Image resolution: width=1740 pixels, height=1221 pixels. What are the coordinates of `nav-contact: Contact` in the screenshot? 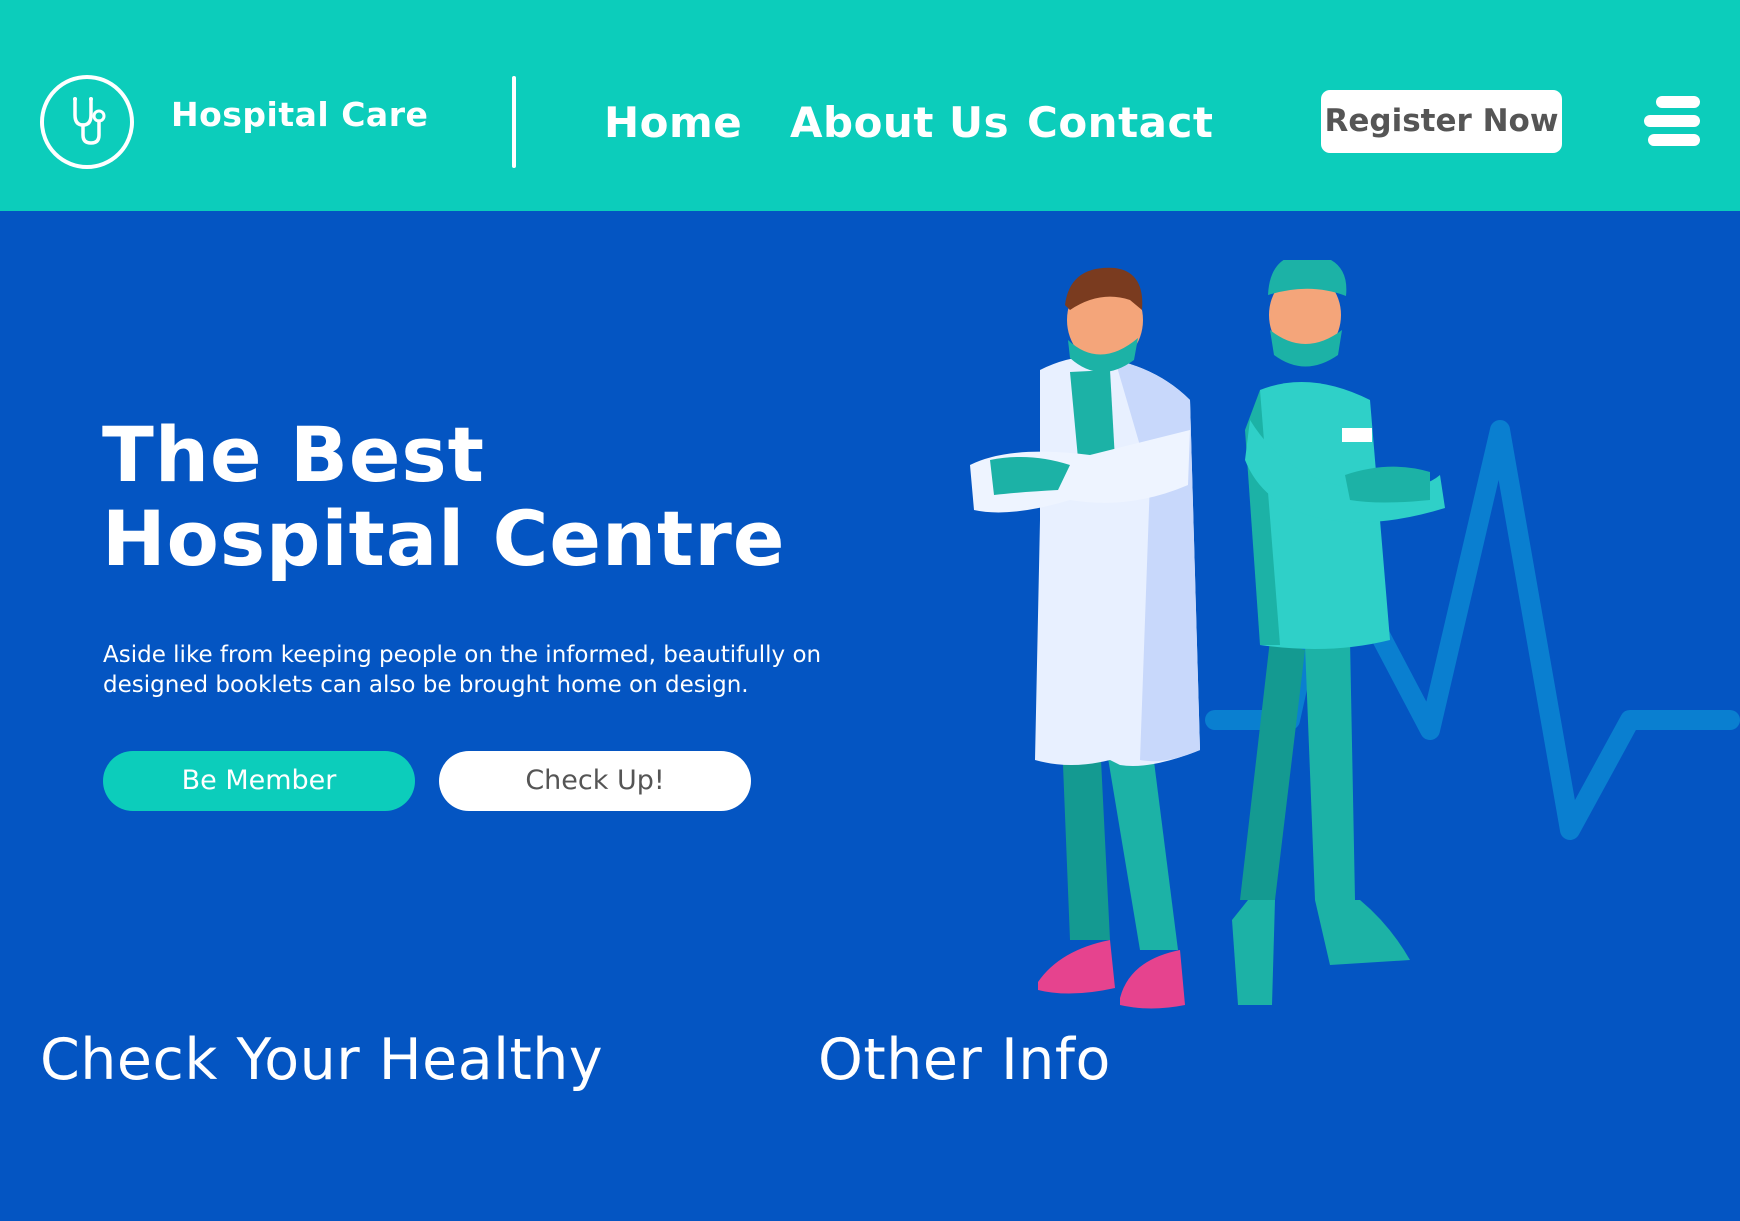 It's located at (1120, 122).